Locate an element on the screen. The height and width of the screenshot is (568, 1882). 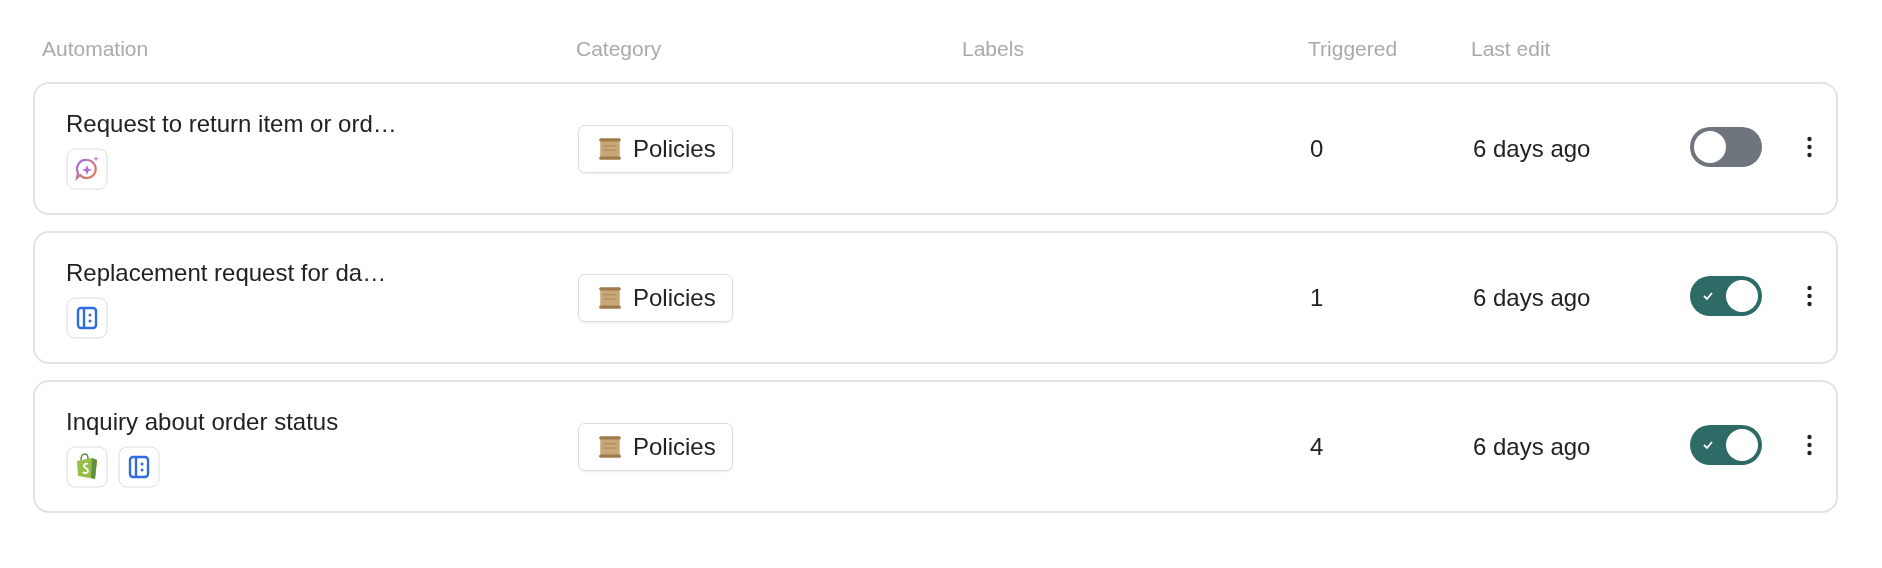
column-header: Triggered is located at coordinates (1353, 49).